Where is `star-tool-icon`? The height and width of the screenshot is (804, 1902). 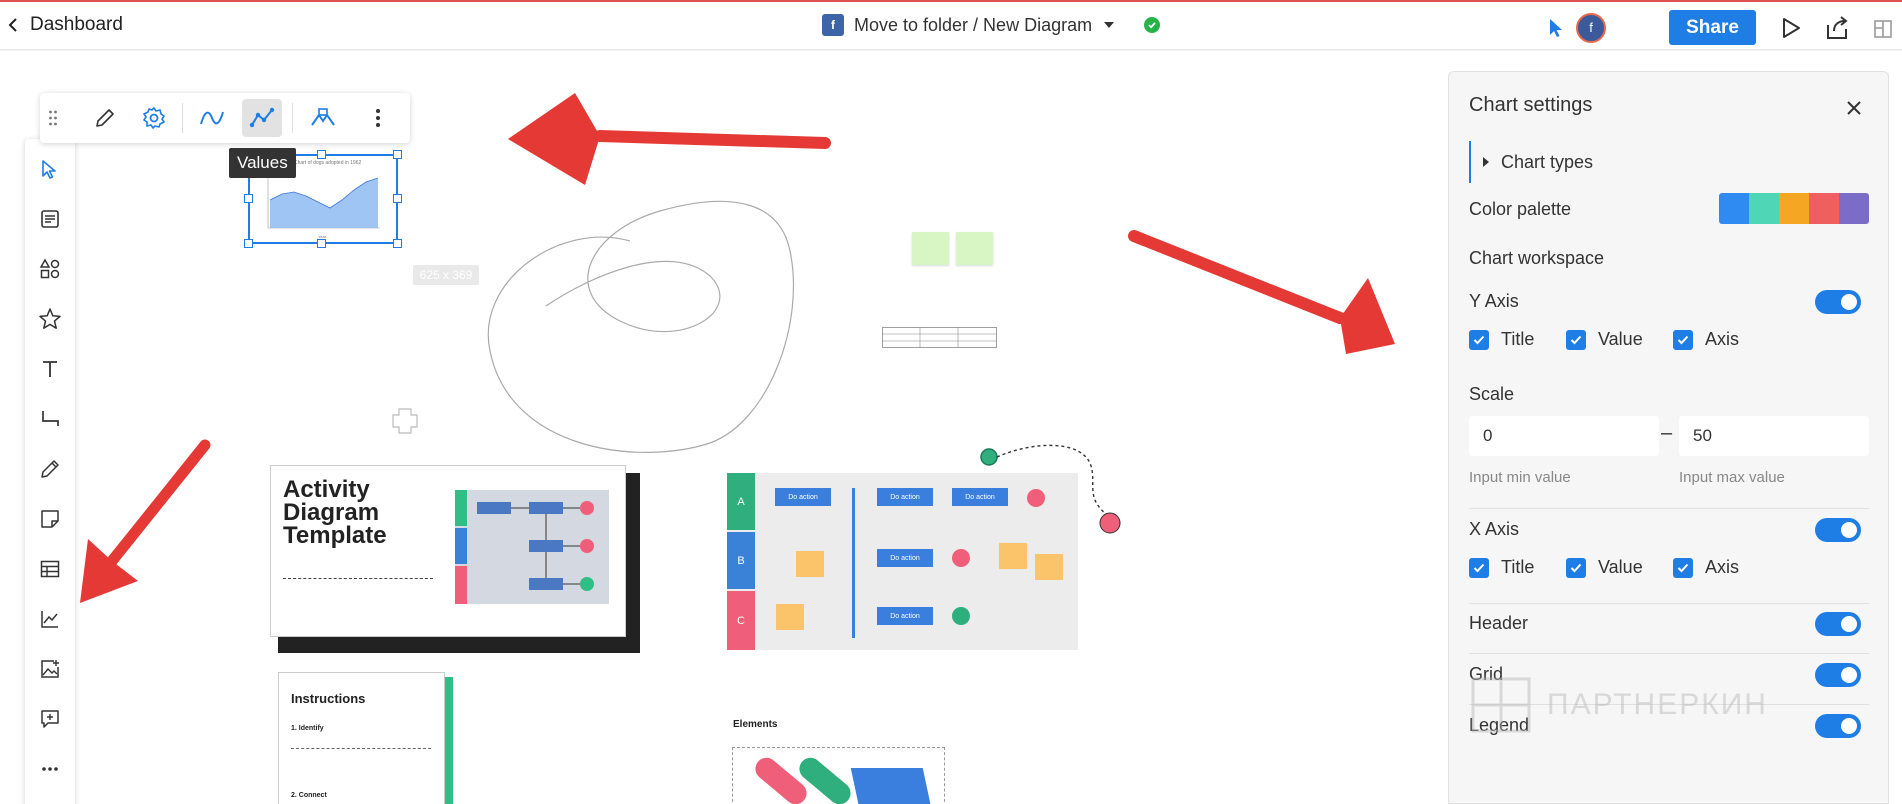 star-tool-icon is located at coordinates (50, 319).